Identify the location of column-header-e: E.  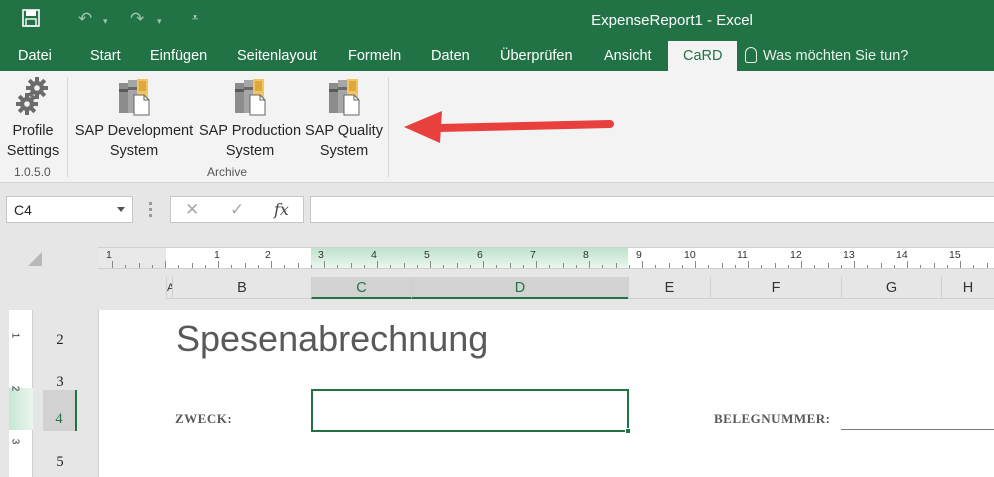
(669, 288).